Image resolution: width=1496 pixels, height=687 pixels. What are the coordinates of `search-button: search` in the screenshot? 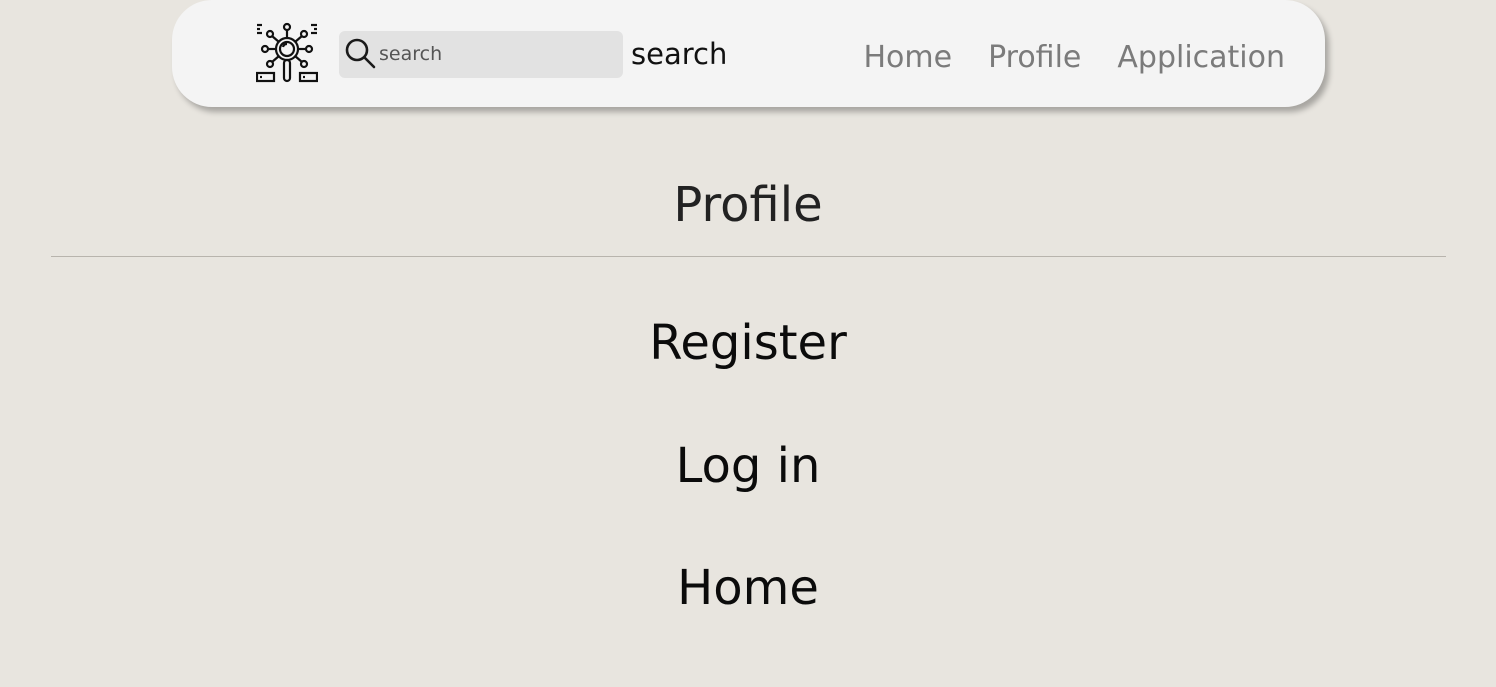 It's located at (679, 54).